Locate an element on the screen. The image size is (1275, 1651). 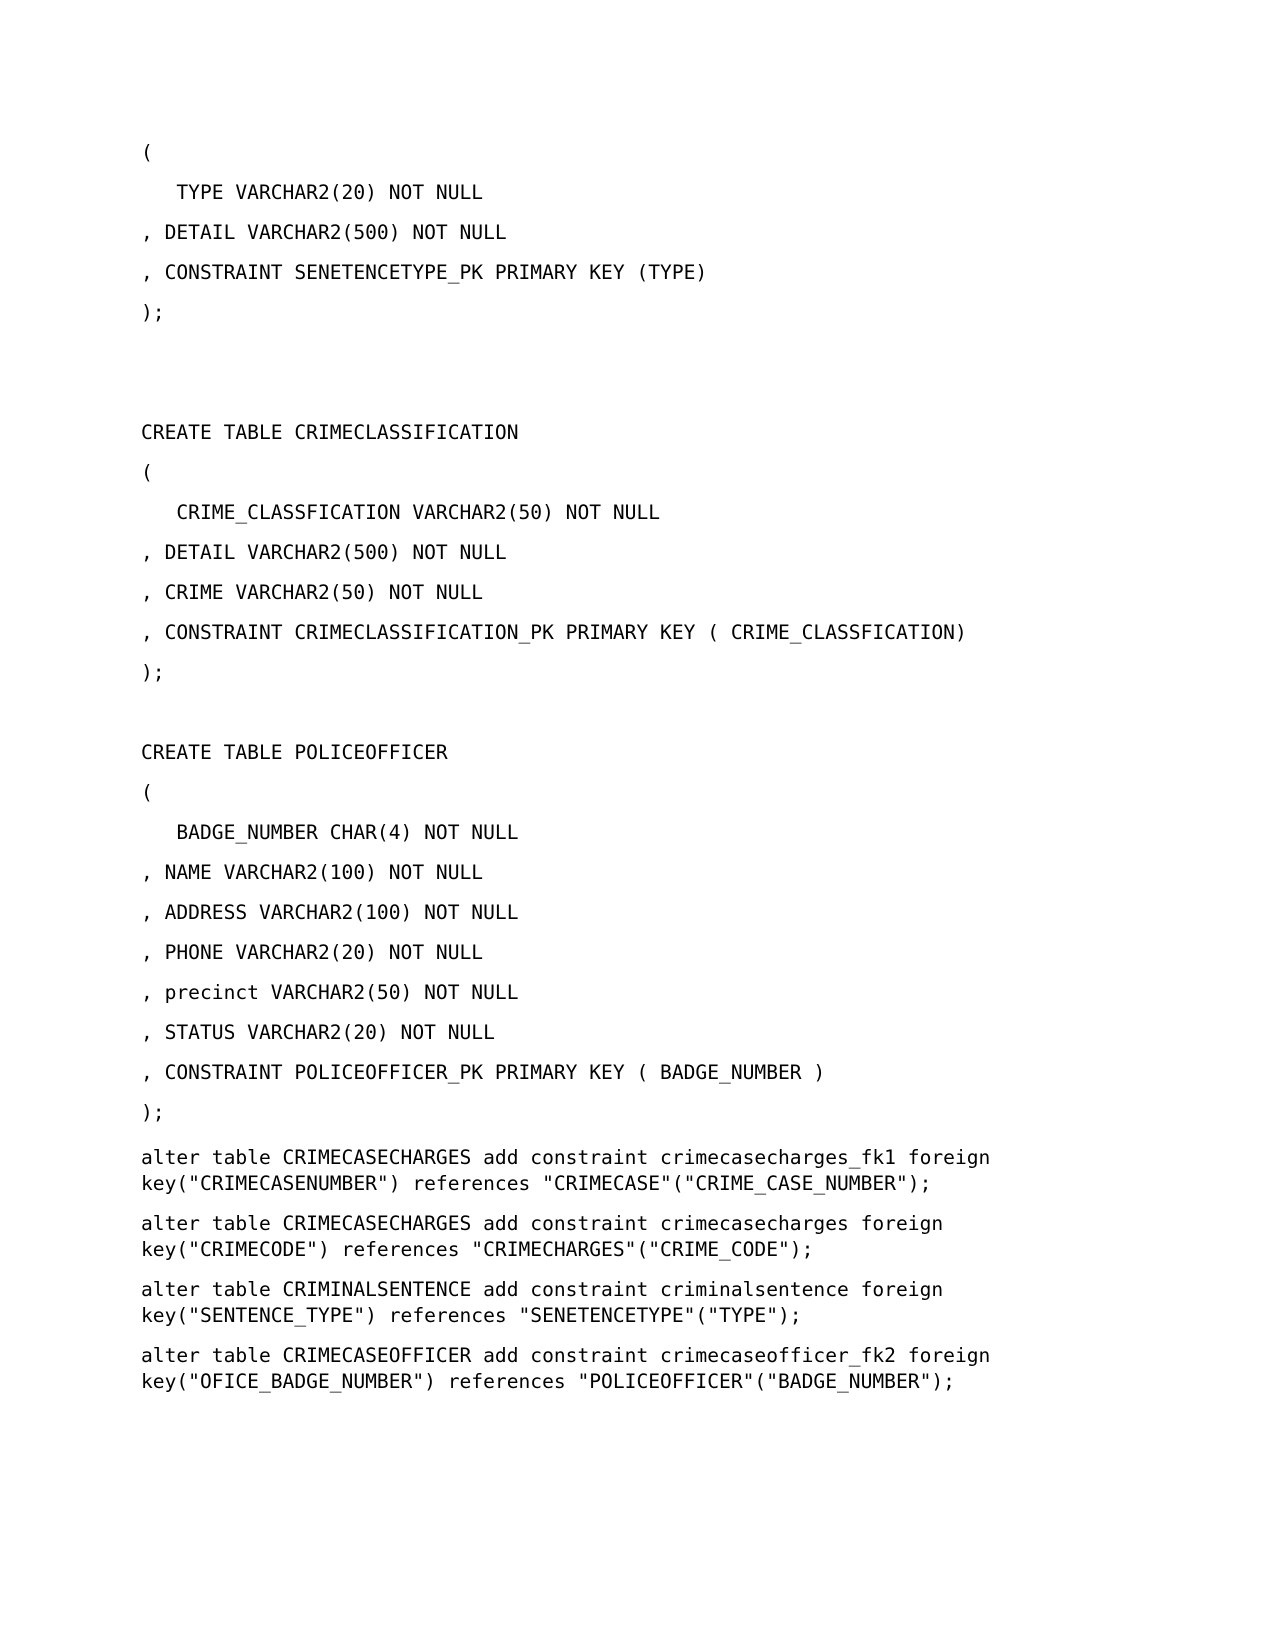
sql-line: , ADDRESS VARCHAR2(100) NOT NULL is located at coordinates (330, 912).